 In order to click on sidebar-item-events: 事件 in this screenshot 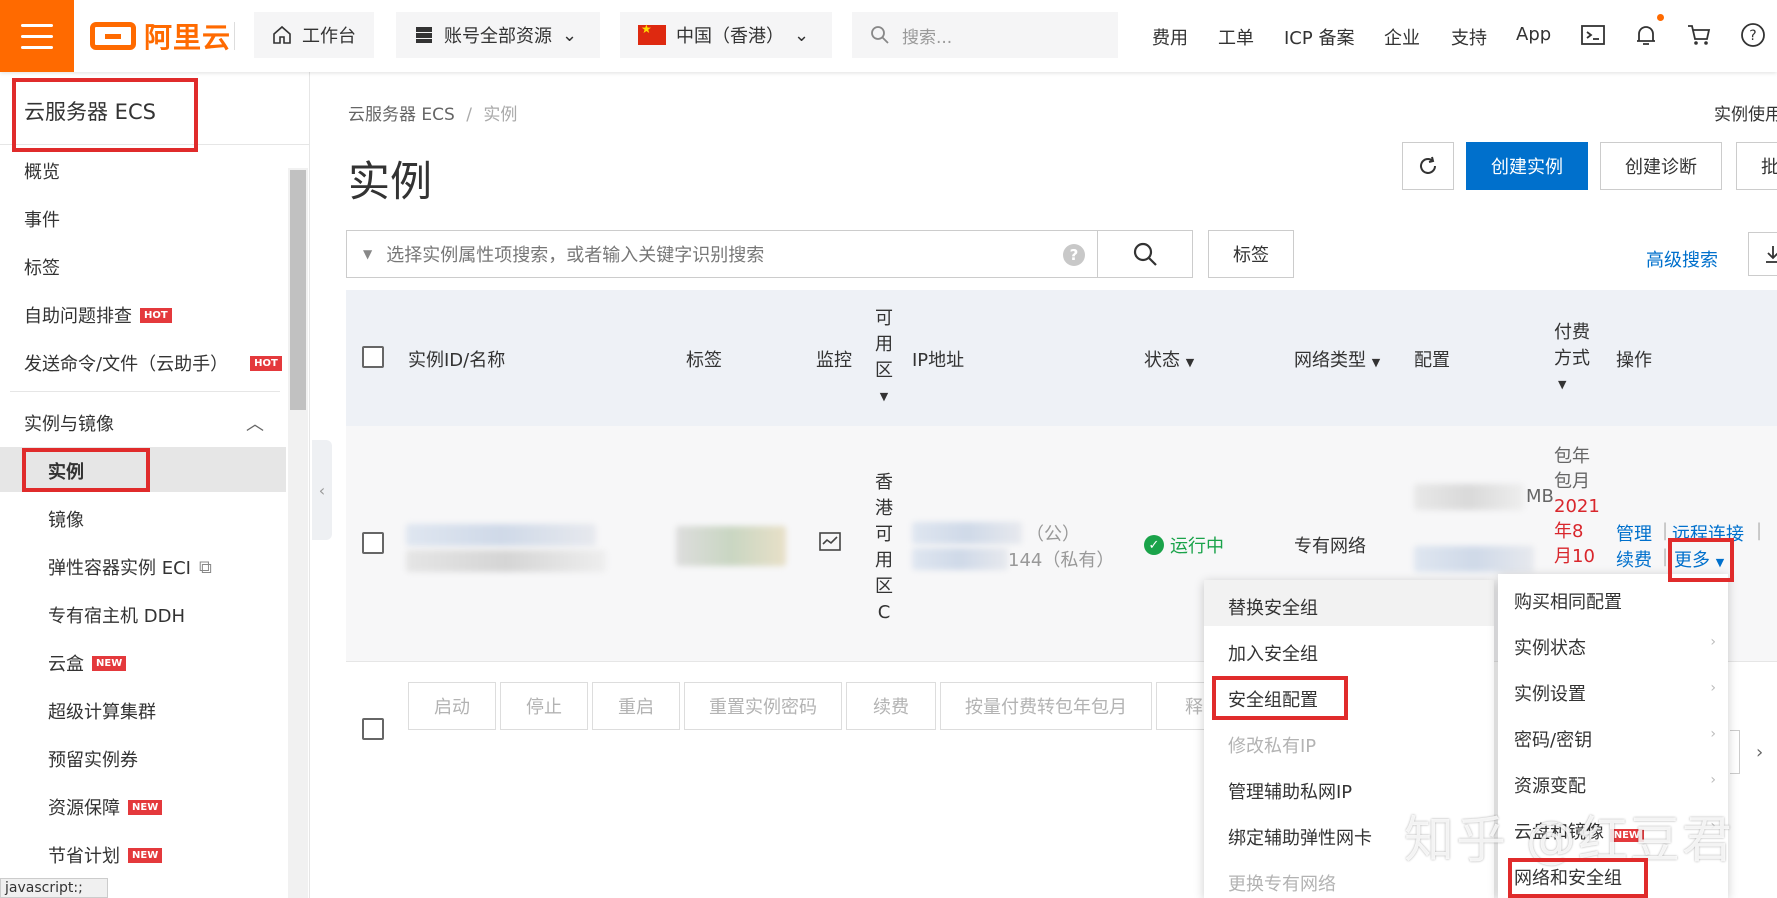, I will do `click(42, 219)`.